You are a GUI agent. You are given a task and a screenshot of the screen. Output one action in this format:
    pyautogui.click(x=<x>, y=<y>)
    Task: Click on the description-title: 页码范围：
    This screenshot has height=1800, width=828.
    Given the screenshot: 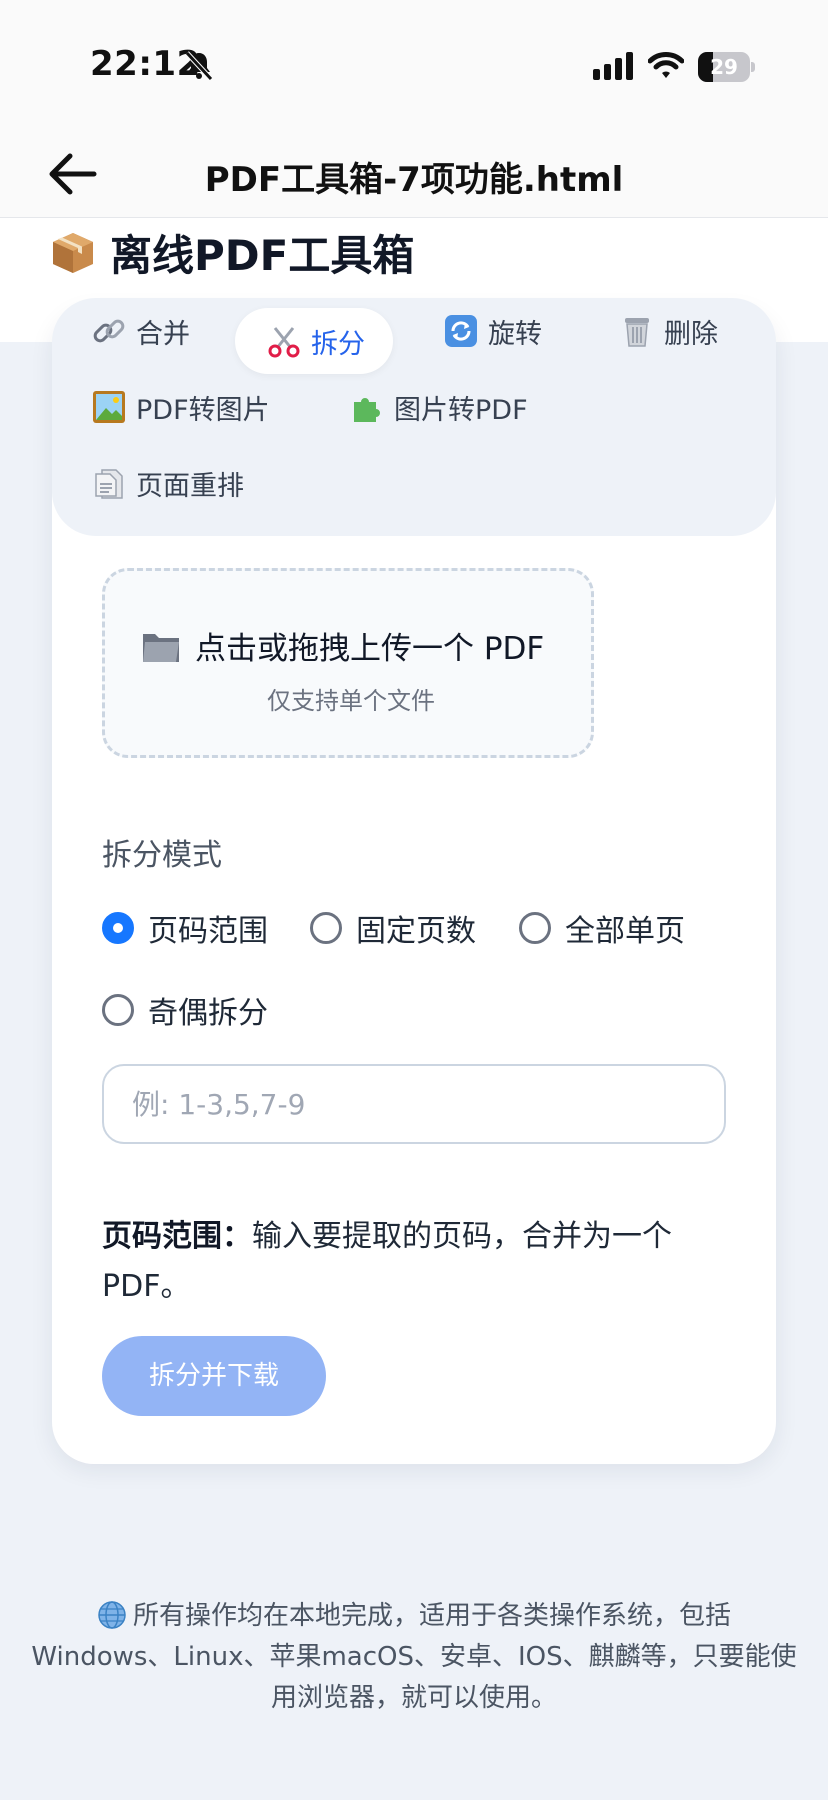 What is the action you would take?
    pyautogui.click(x=177, y=1236)
    